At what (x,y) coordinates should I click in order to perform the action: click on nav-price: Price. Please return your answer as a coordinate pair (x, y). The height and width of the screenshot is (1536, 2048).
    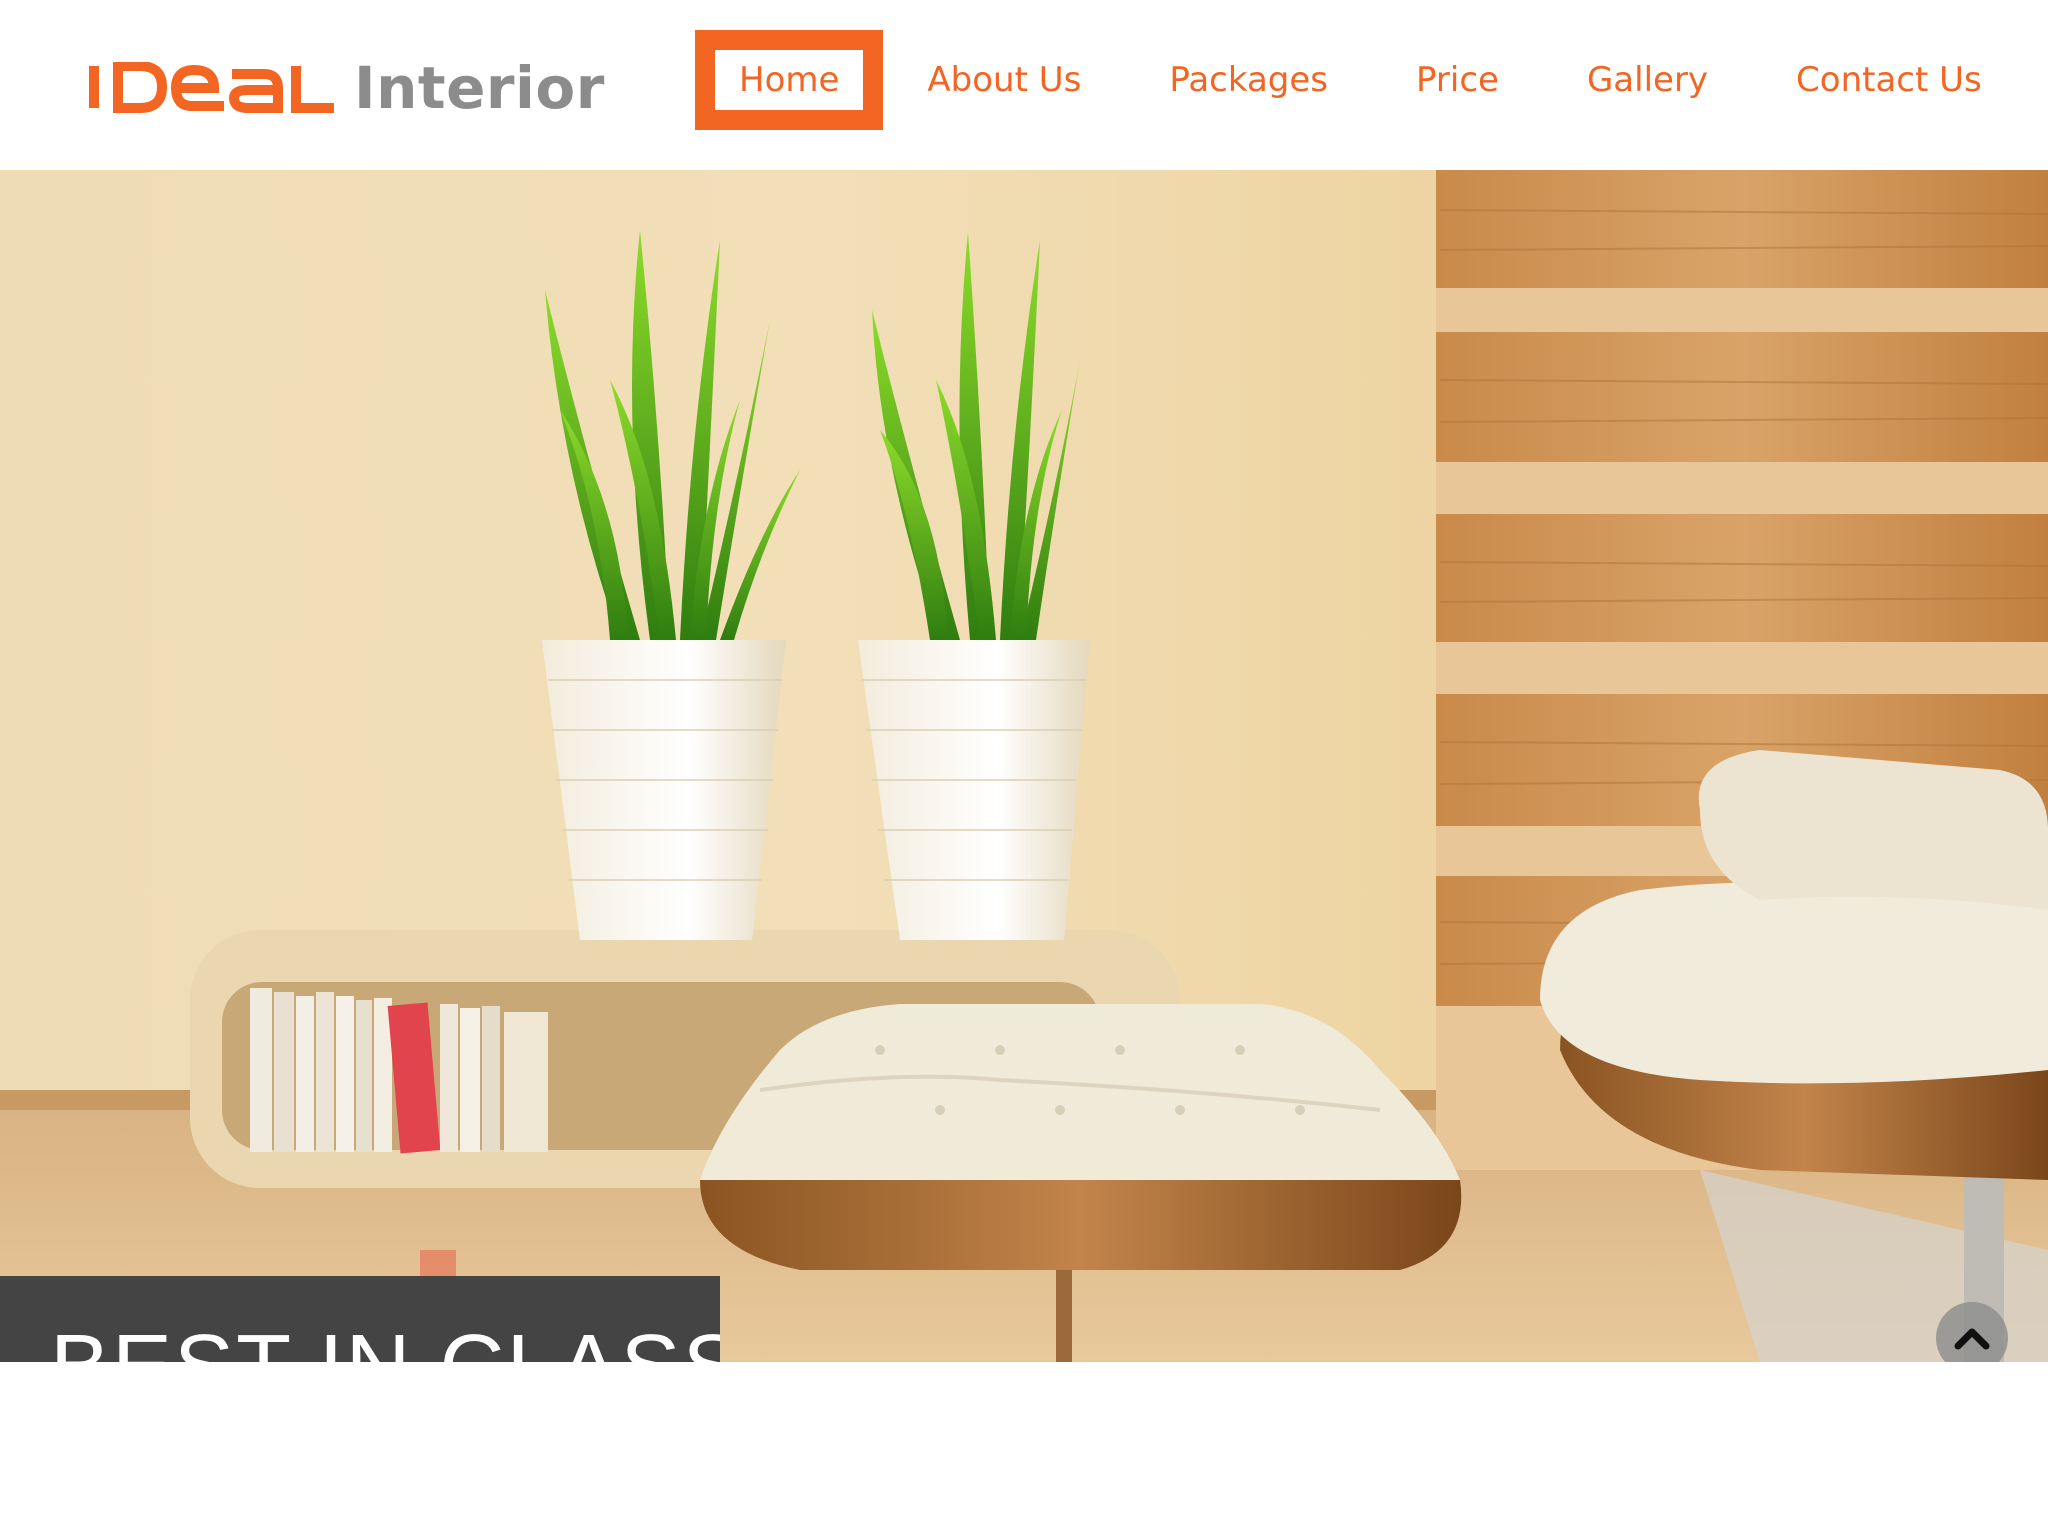
    Looking at the image, I should click on (1457, 80).